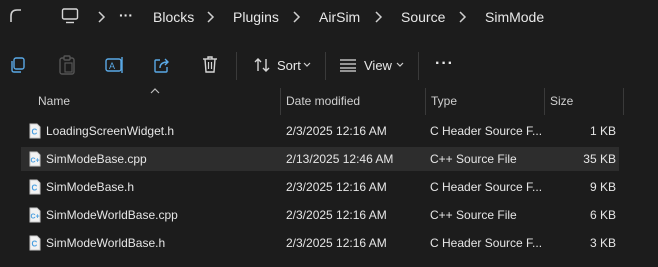 The image size is (658, 267). I want to click on share-icon, so click(162, 65).